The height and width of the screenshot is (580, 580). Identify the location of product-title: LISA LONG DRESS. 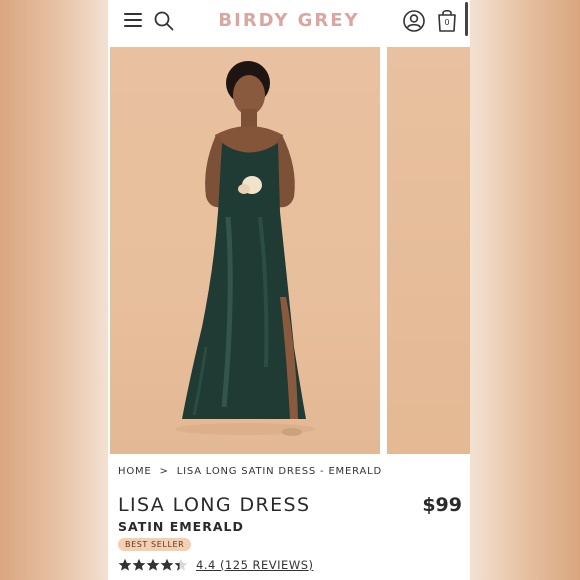
(214, 505).